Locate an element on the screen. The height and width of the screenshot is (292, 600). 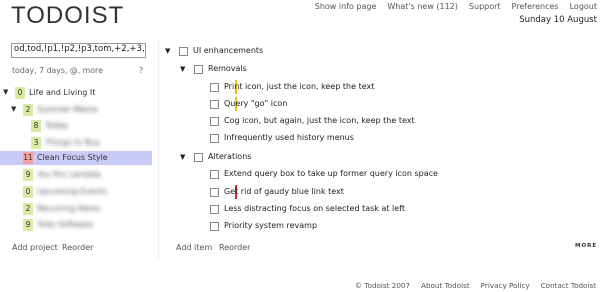
task-text: Print icon, just the icon, keep the text is located at coordinates (299, 86).